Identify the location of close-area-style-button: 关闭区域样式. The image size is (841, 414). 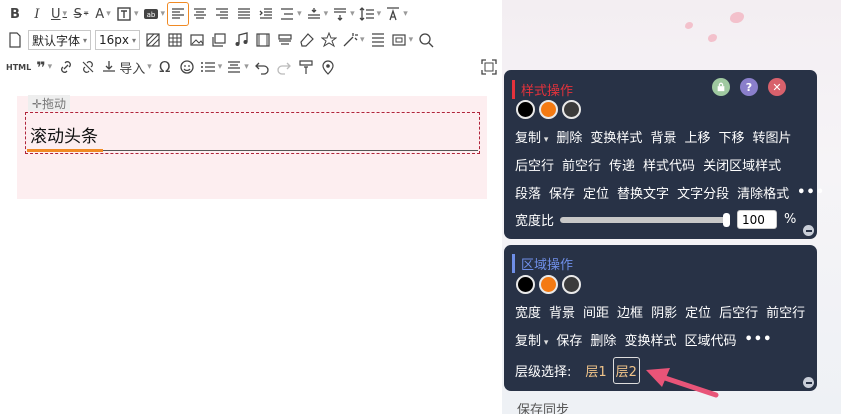
(742, 164).